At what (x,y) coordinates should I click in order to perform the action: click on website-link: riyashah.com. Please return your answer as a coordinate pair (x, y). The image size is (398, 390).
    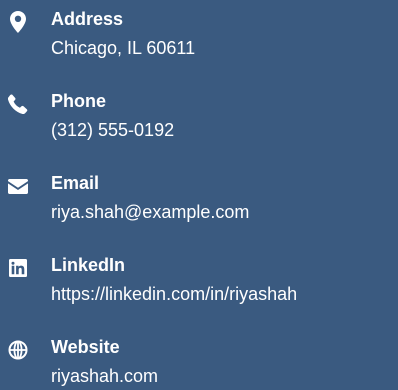
    Looking at the image, I should click on (104, 376).